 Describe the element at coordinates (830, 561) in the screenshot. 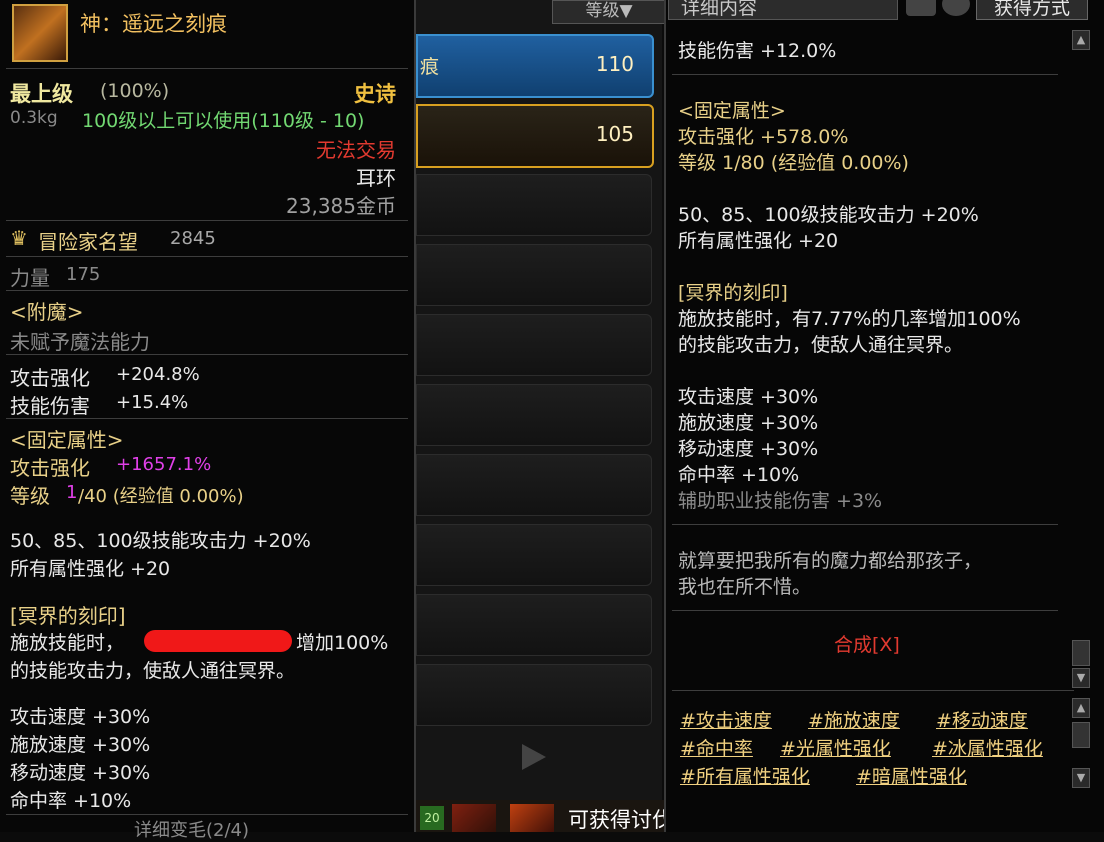

I see `flavor-line-1: 就算要把我所有的魔力都给那孩子，` at that location.